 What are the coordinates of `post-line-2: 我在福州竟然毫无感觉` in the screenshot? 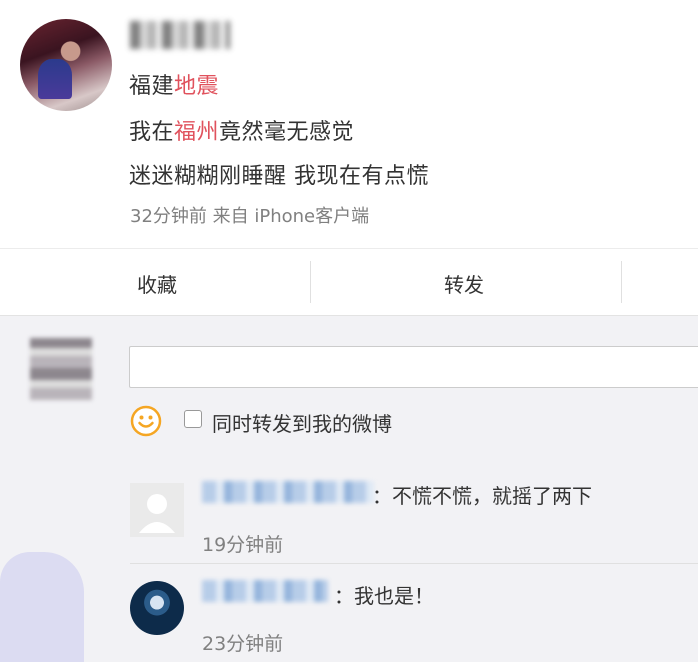 It's located at (241, 130).